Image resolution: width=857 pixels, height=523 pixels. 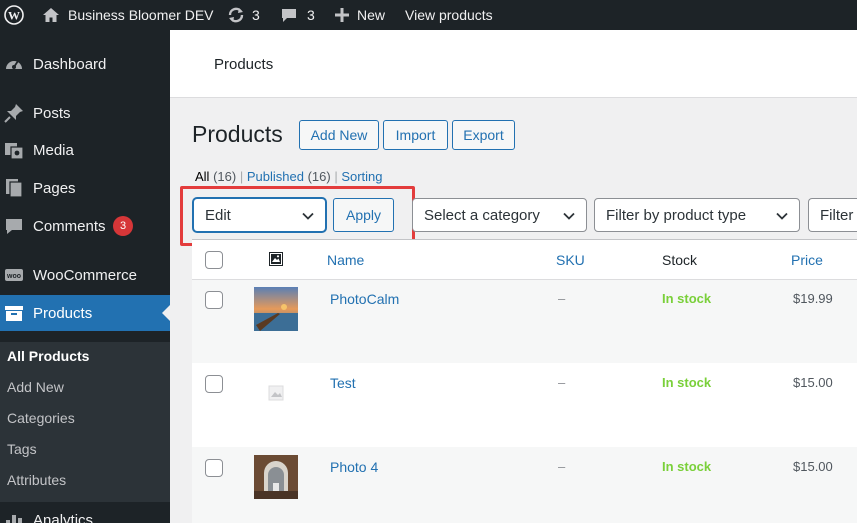 I want to click on import-button: Import, so click(x=415, y=135).